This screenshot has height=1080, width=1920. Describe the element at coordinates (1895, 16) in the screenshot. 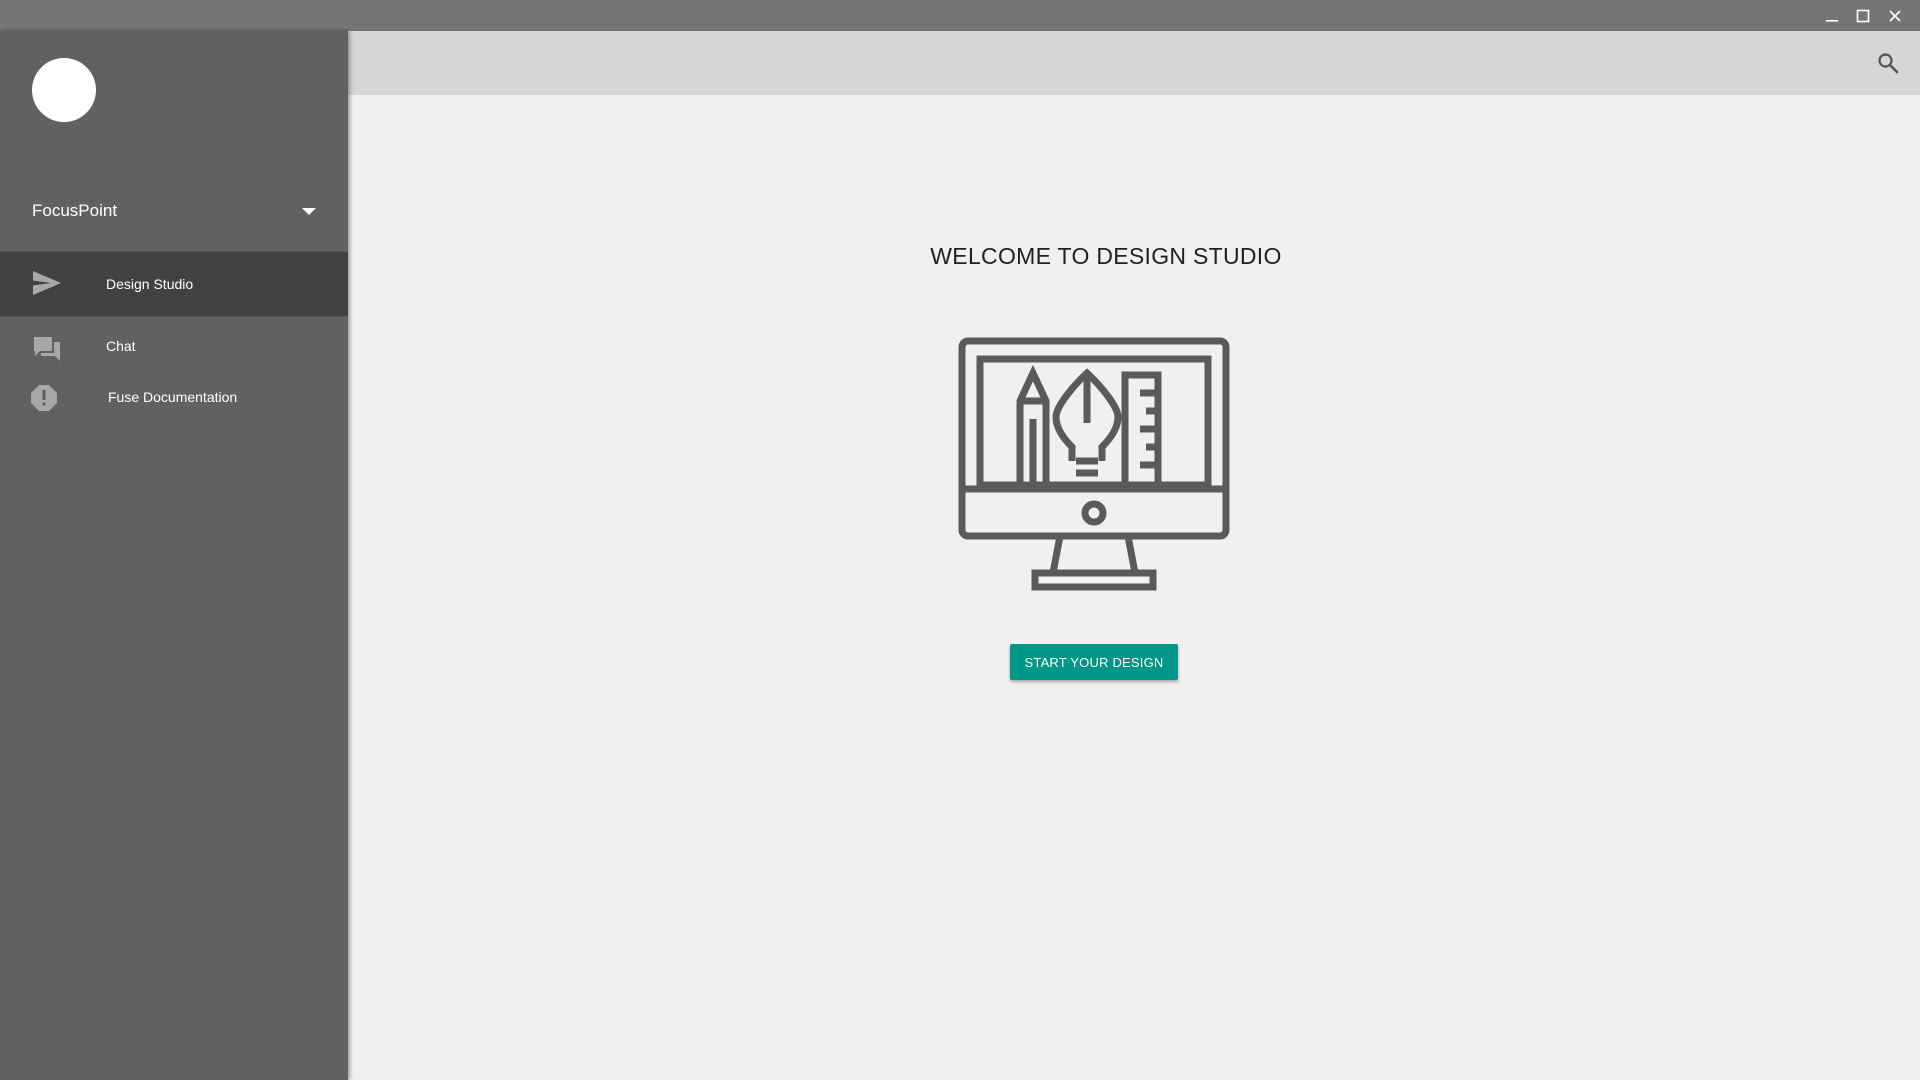

I see `close-icon` at that location.